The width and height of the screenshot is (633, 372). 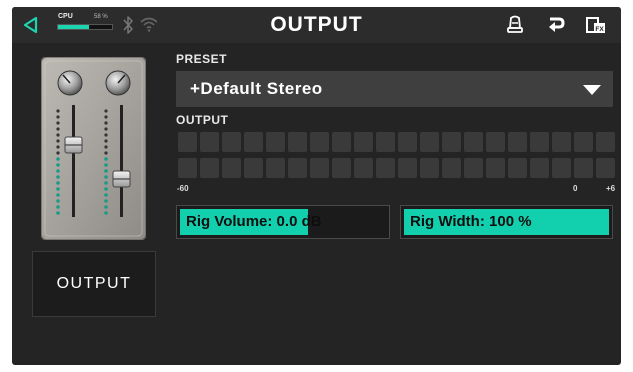 I want to click on rig-width-control: Rig Width: 100 %, so click(x=506, y=222).